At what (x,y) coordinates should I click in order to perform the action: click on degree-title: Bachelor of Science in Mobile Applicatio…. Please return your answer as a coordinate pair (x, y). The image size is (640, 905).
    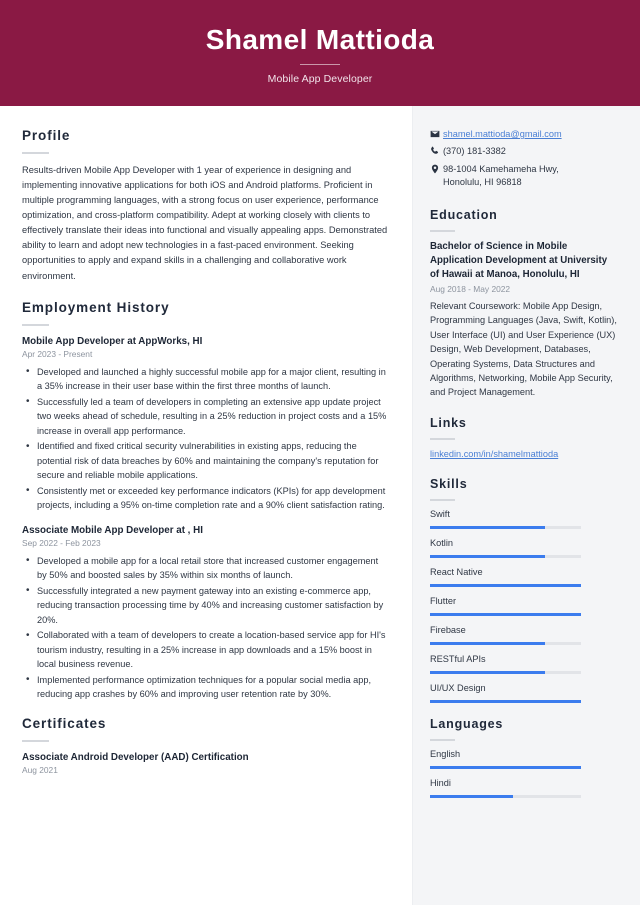
    Looking at the image, I should click on (519, 261).